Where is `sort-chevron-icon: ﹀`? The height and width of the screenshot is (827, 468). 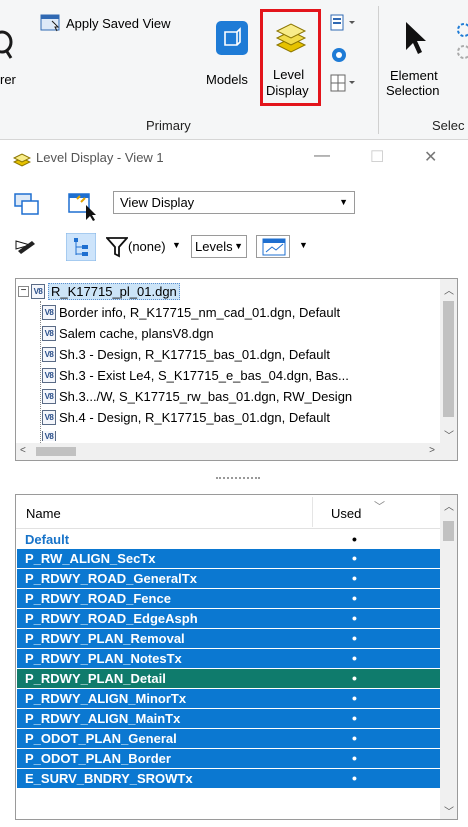 sort-chevron-icon: ﹀ is located at coordinates (379, 507).